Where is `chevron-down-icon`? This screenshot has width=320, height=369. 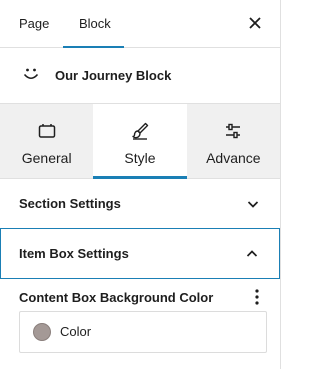 chevron-down-icon is located at coordinates (253, 204).